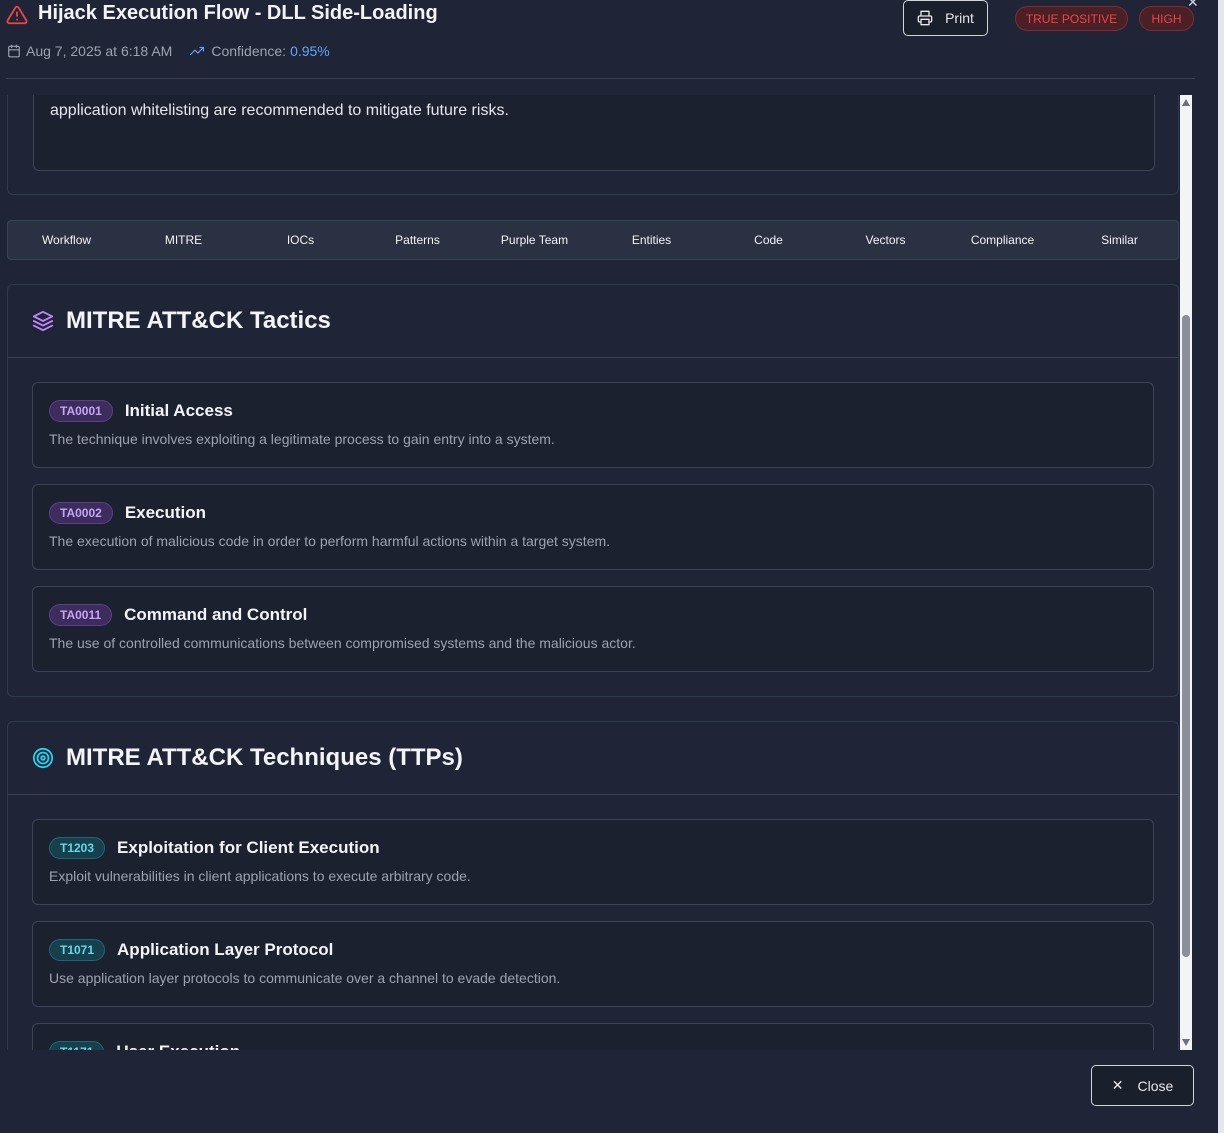 The height and width of the screenshot is (1133, 1224). What do you see at coordinates (768, 240) in the screenshot?
I see `tab-code: Code` at bounding box center [768, 240].